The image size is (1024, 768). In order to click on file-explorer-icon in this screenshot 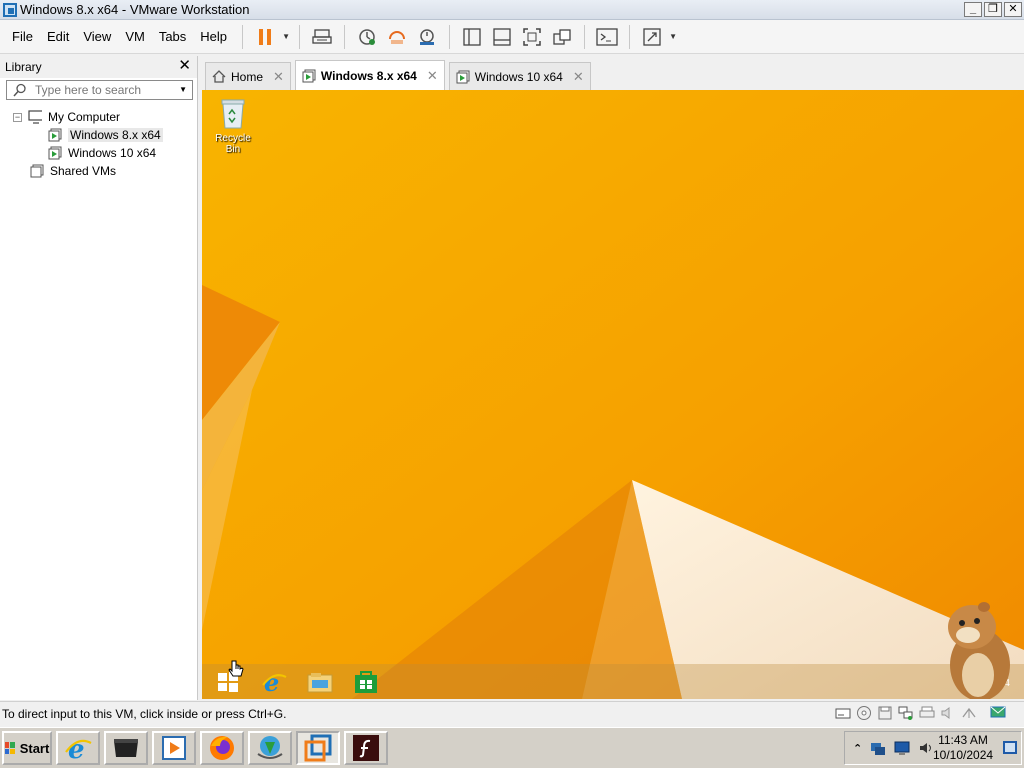, I will do `click(320, 682)`.